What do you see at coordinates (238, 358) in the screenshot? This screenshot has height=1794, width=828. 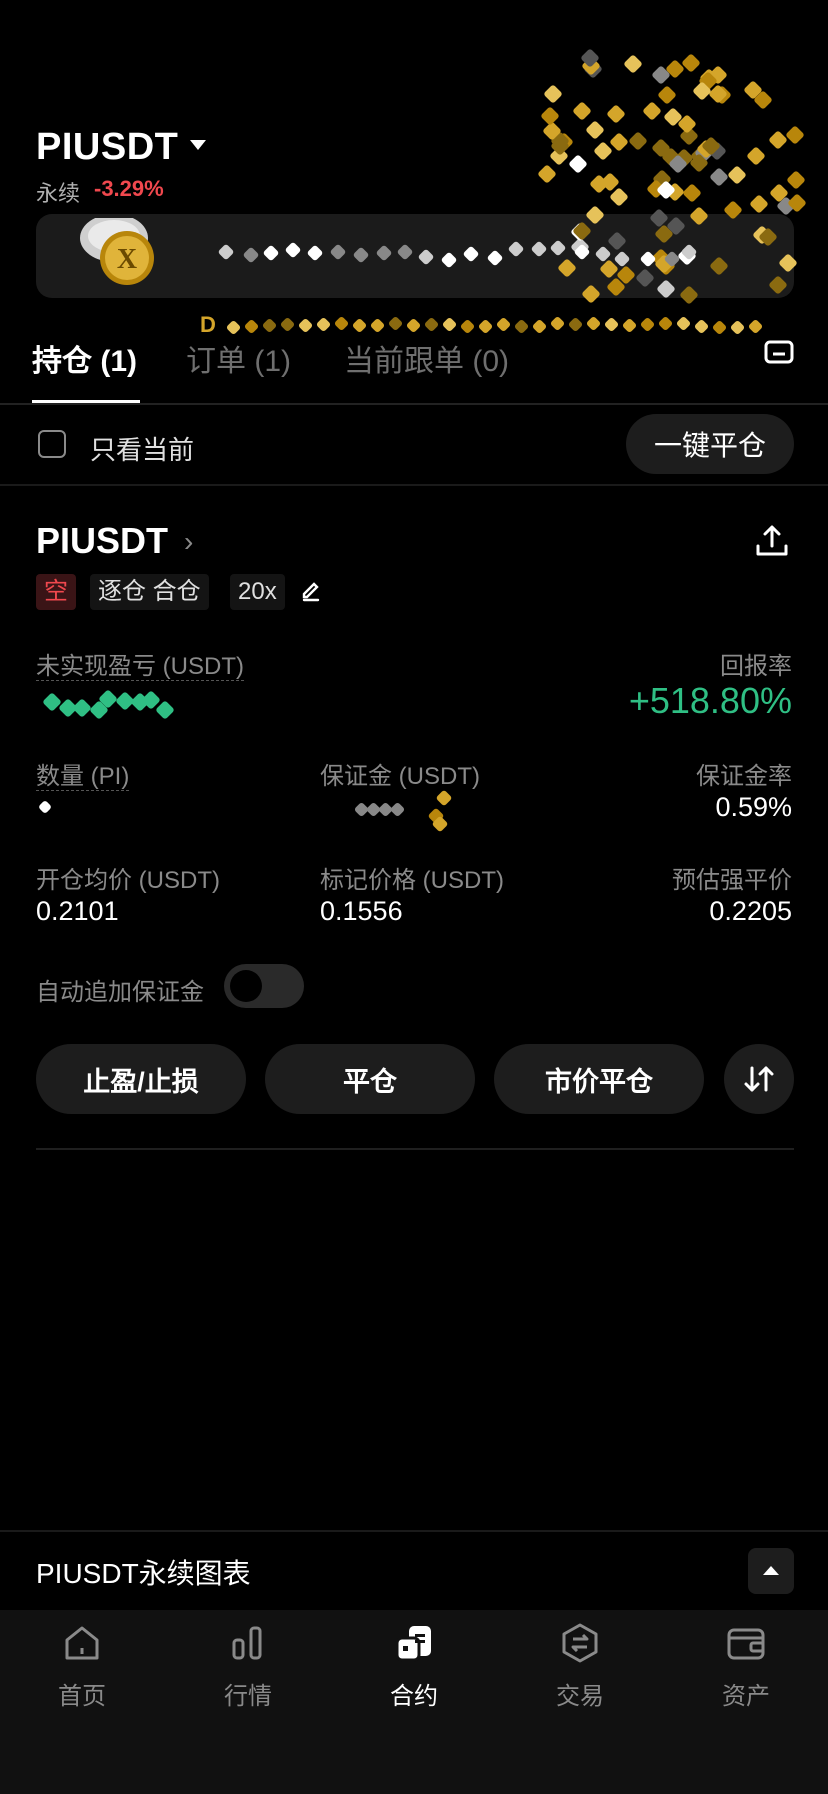 I see `tab-orders: 订单 (1)` at bounding box center [238, 358].